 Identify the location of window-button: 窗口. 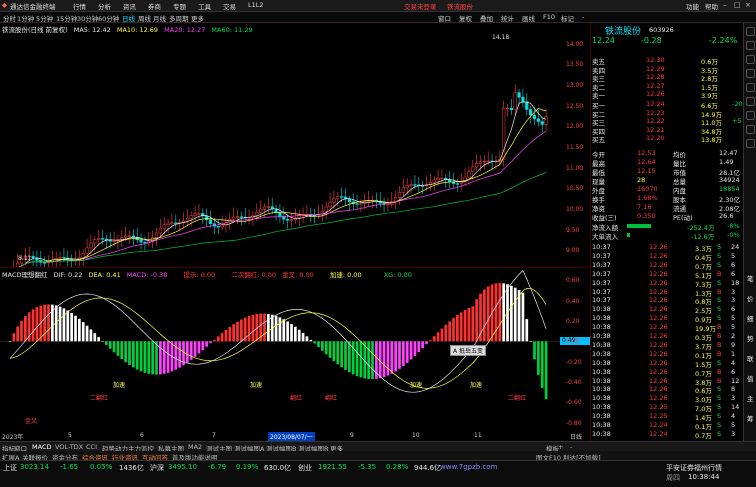
(444, 18).